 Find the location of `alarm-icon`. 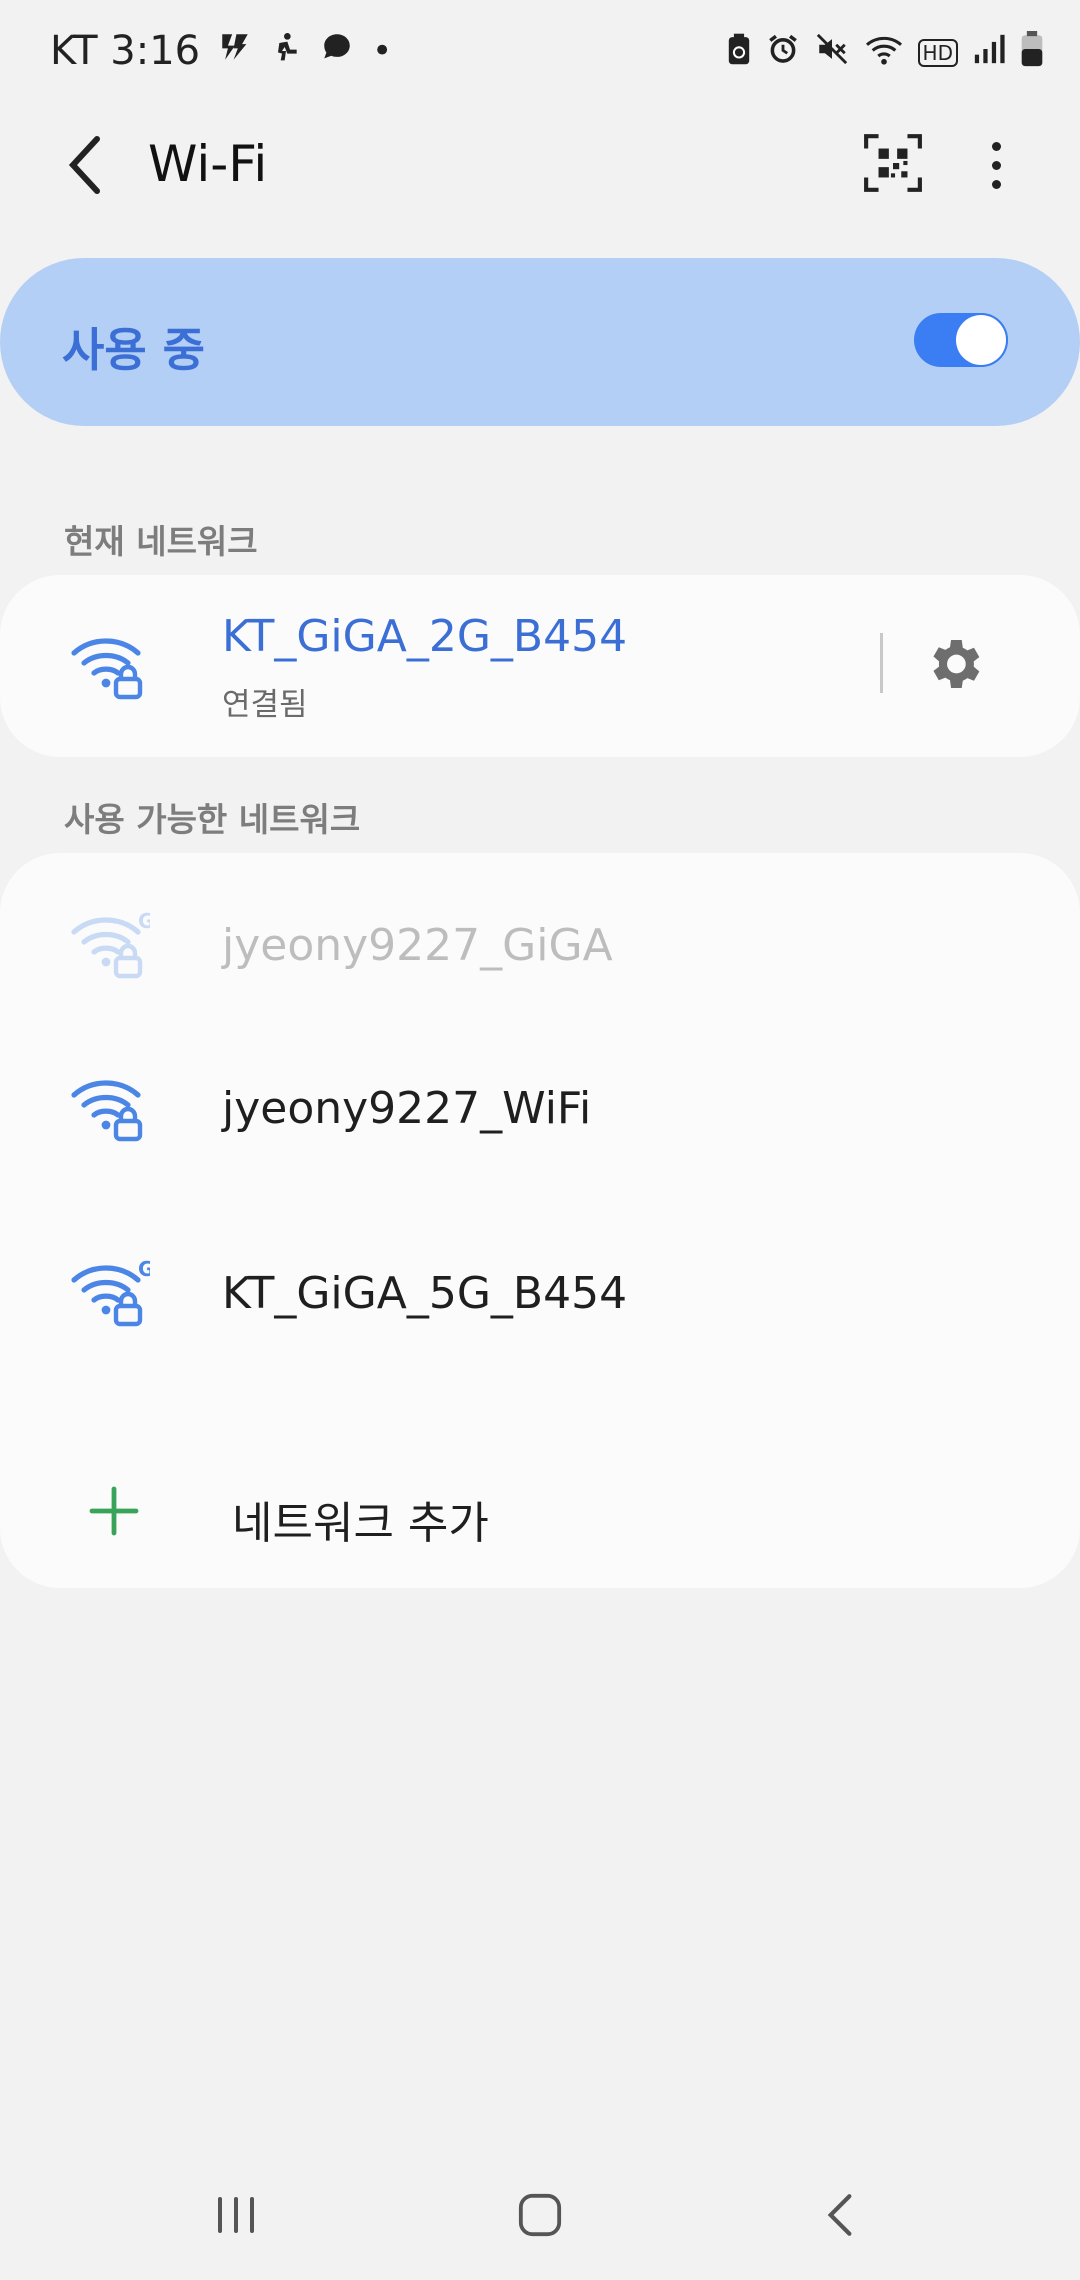

alarm-icon is located at coordinates (783, 53).